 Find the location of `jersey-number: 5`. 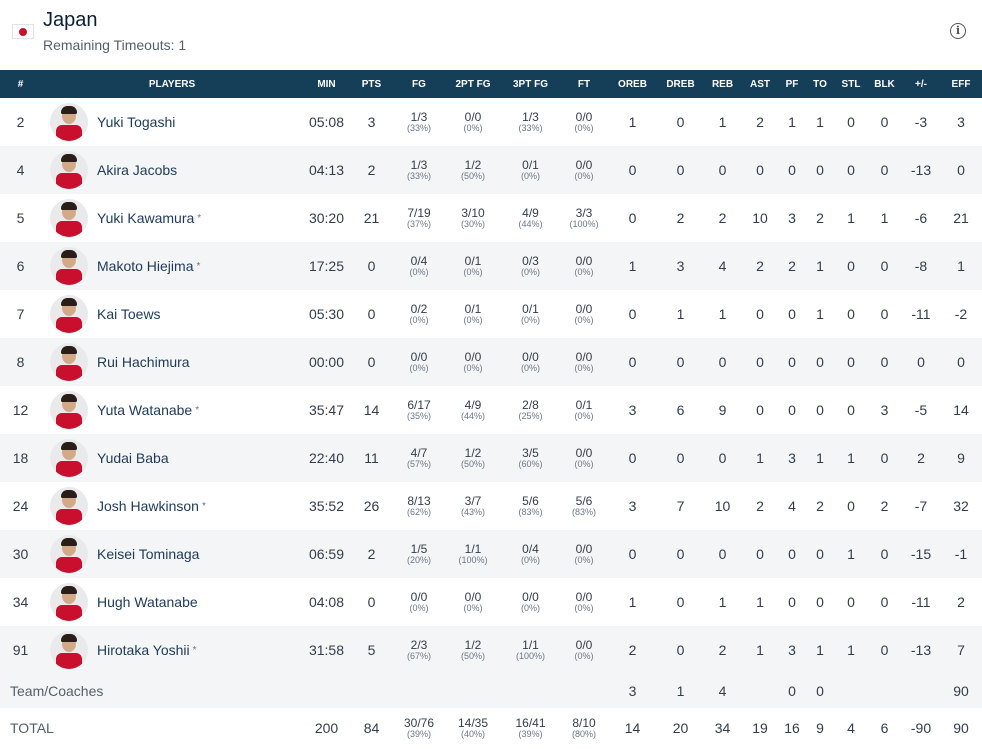

jersey-number: 5 is located at coordinates (20, 218).